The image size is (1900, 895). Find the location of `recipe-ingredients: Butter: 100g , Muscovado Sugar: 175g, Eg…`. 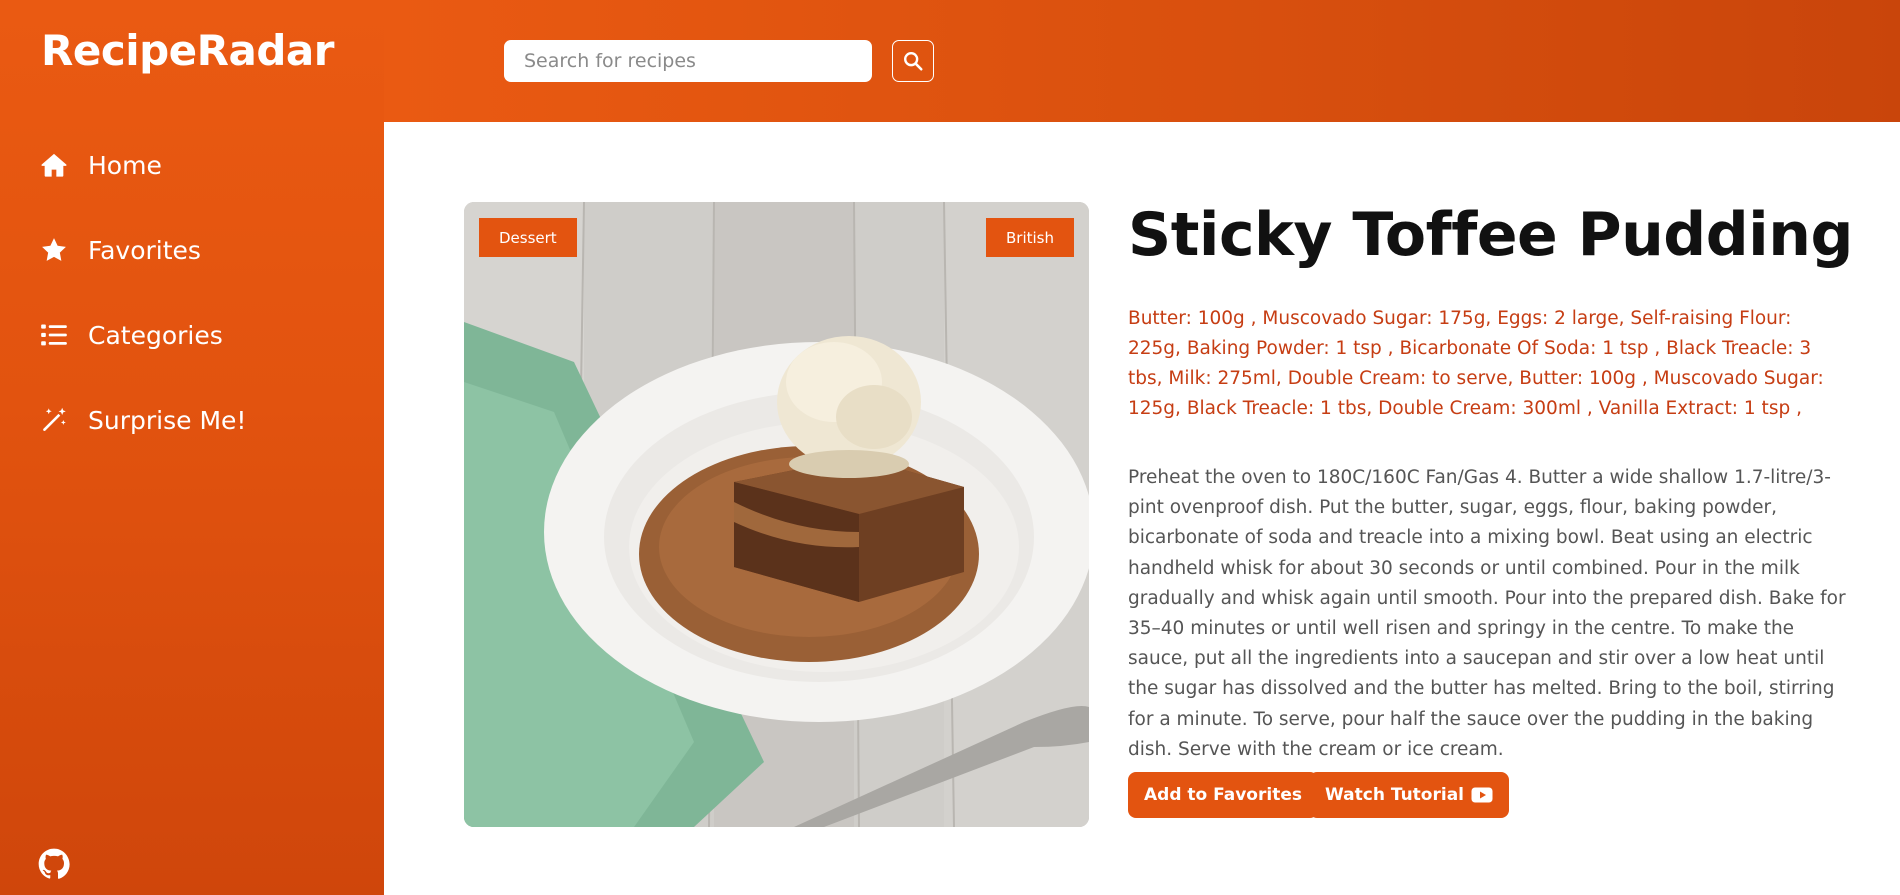

recipe-ingredients: Butter: 100g , Muscovado Sugar: 175g, Eg… is located at coordinates (1476, 363).